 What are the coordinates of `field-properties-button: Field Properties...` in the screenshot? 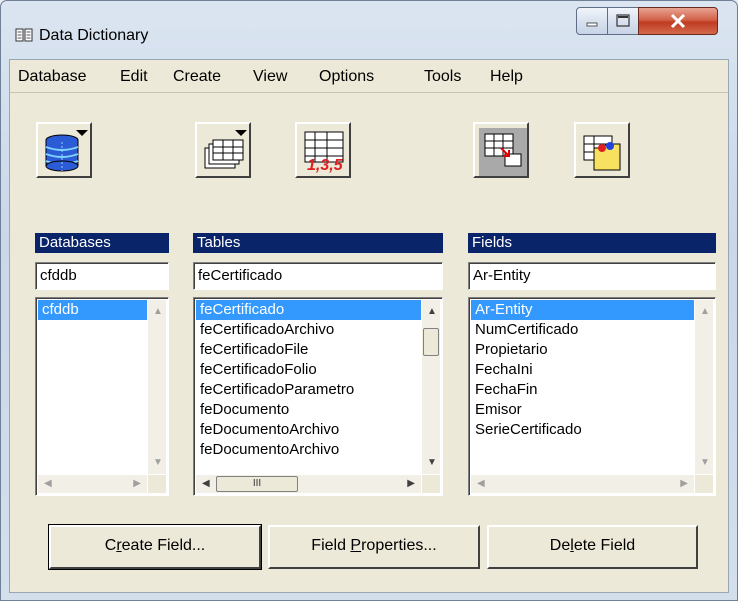 It's located at (374, 547).